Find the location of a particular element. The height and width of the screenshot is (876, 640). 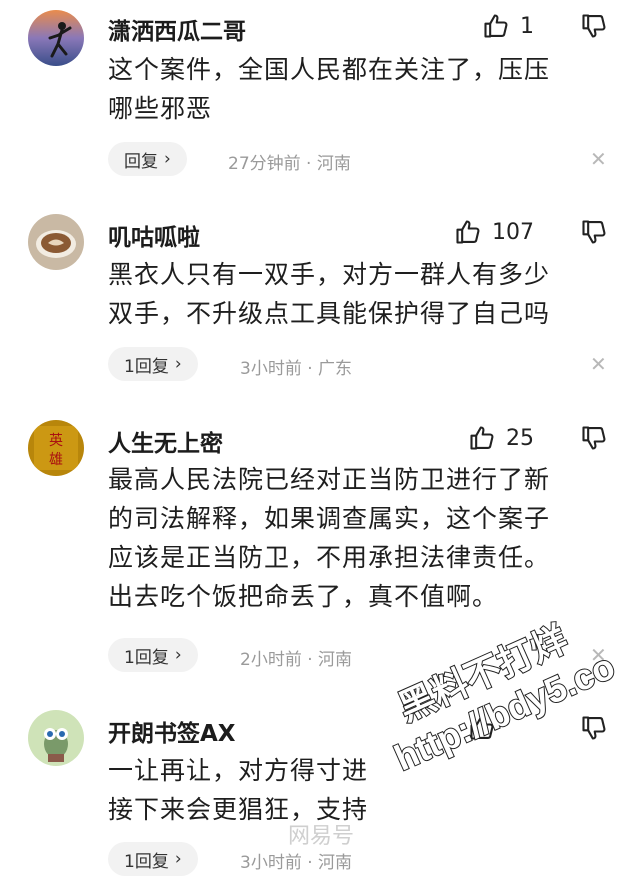

username: 潇洒西瓜二哥 is located at coordinates (177, 29).